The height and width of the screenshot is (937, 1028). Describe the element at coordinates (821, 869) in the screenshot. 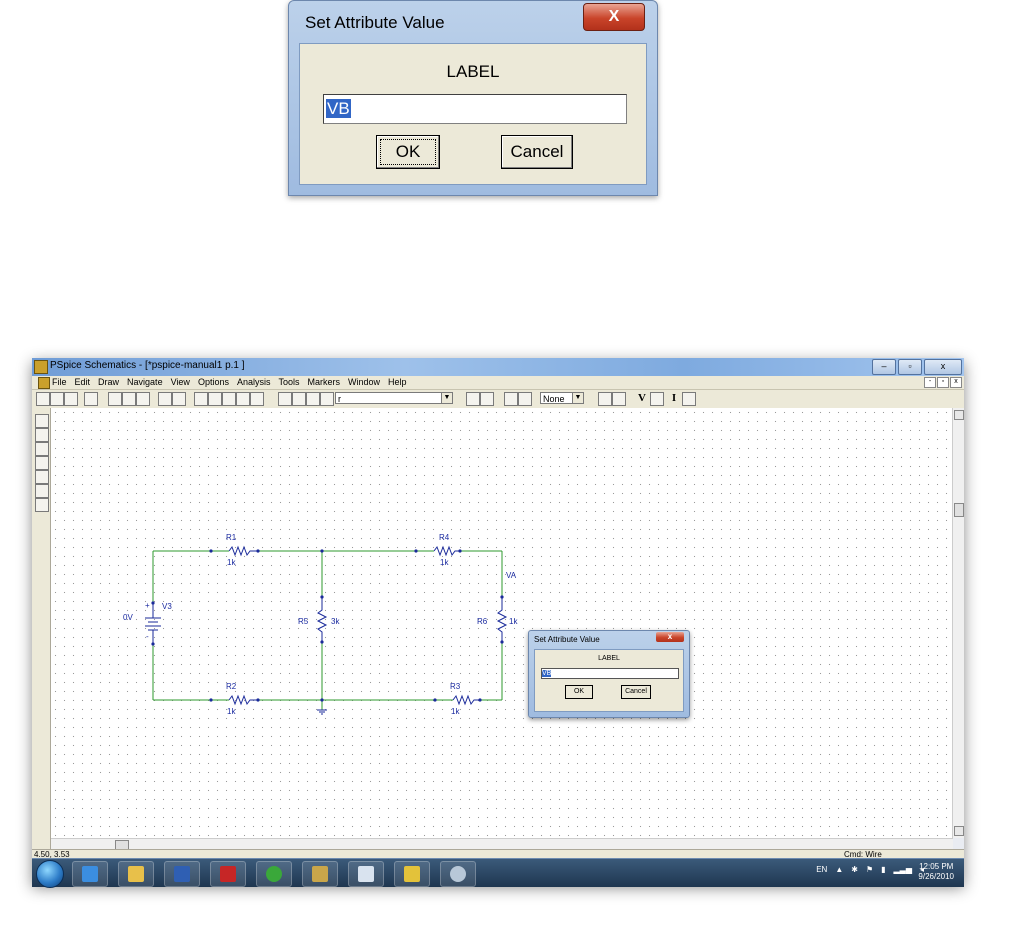

I see `language-indicator: EN` at that location.